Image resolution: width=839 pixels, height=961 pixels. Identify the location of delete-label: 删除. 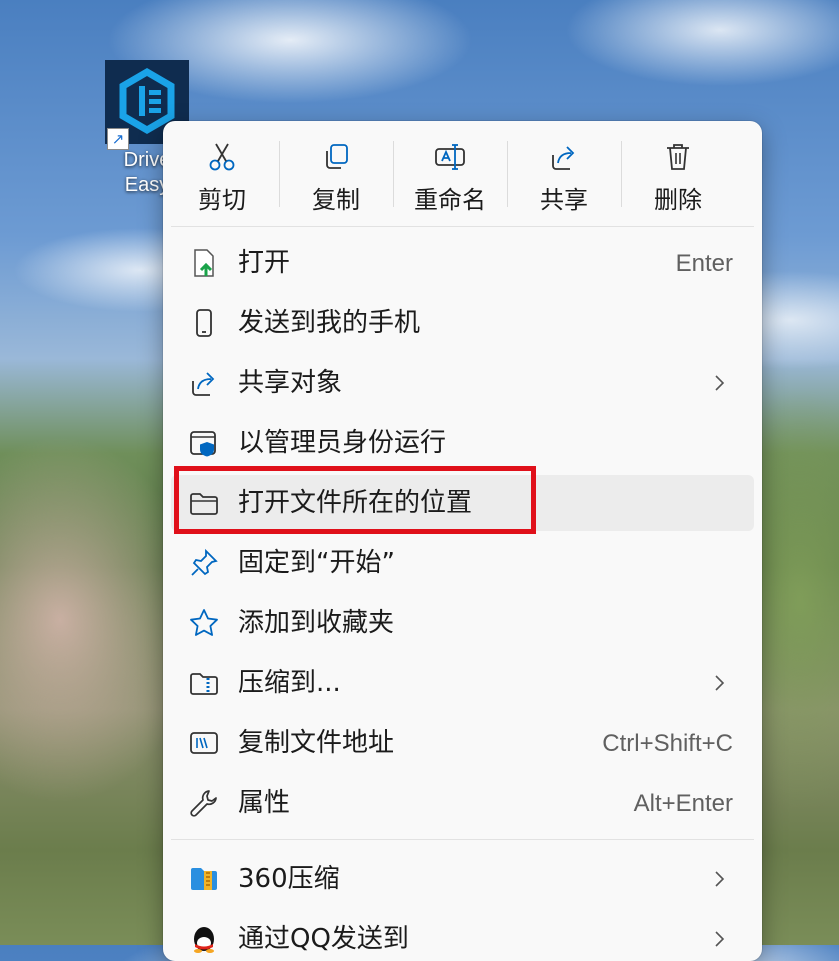
(678, 200).